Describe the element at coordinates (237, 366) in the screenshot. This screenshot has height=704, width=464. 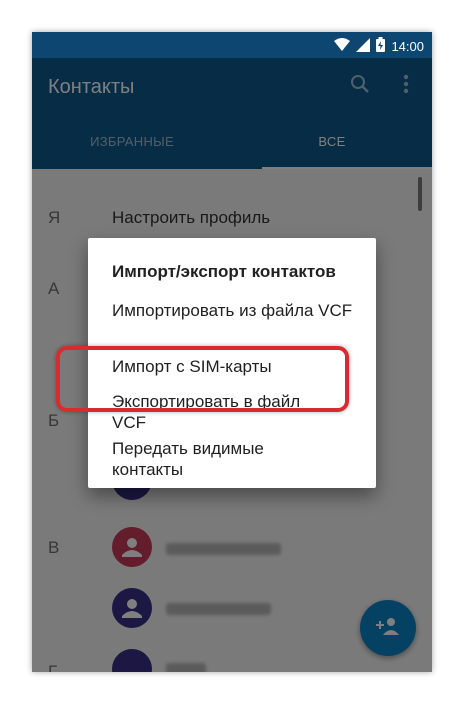
I see `import-sim-option: Импорт с SIM-карты` at that location.